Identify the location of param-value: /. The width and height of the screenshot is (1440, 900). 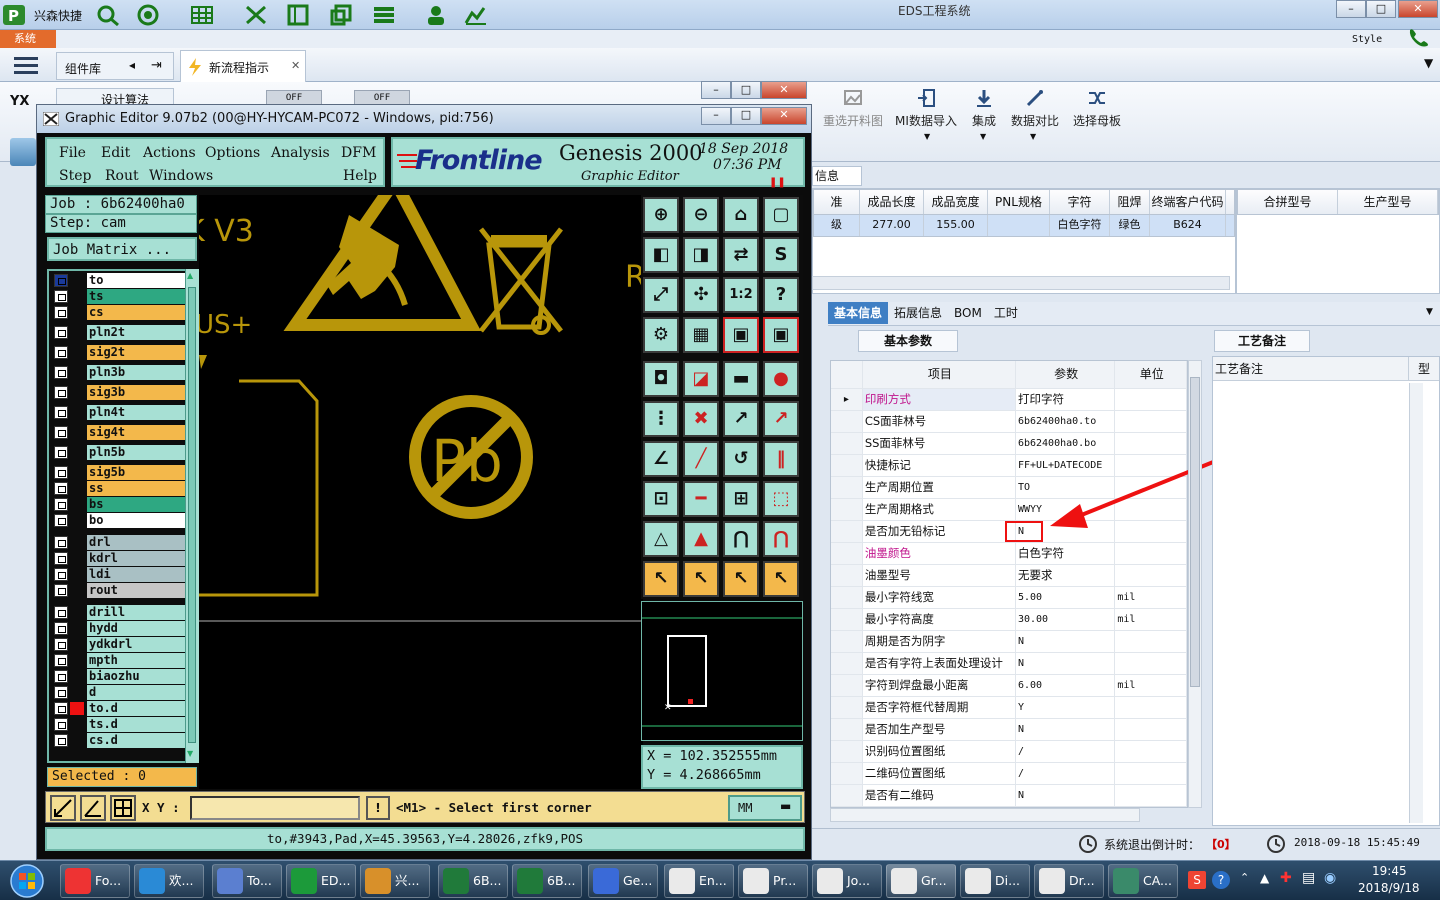
(1066, 773).